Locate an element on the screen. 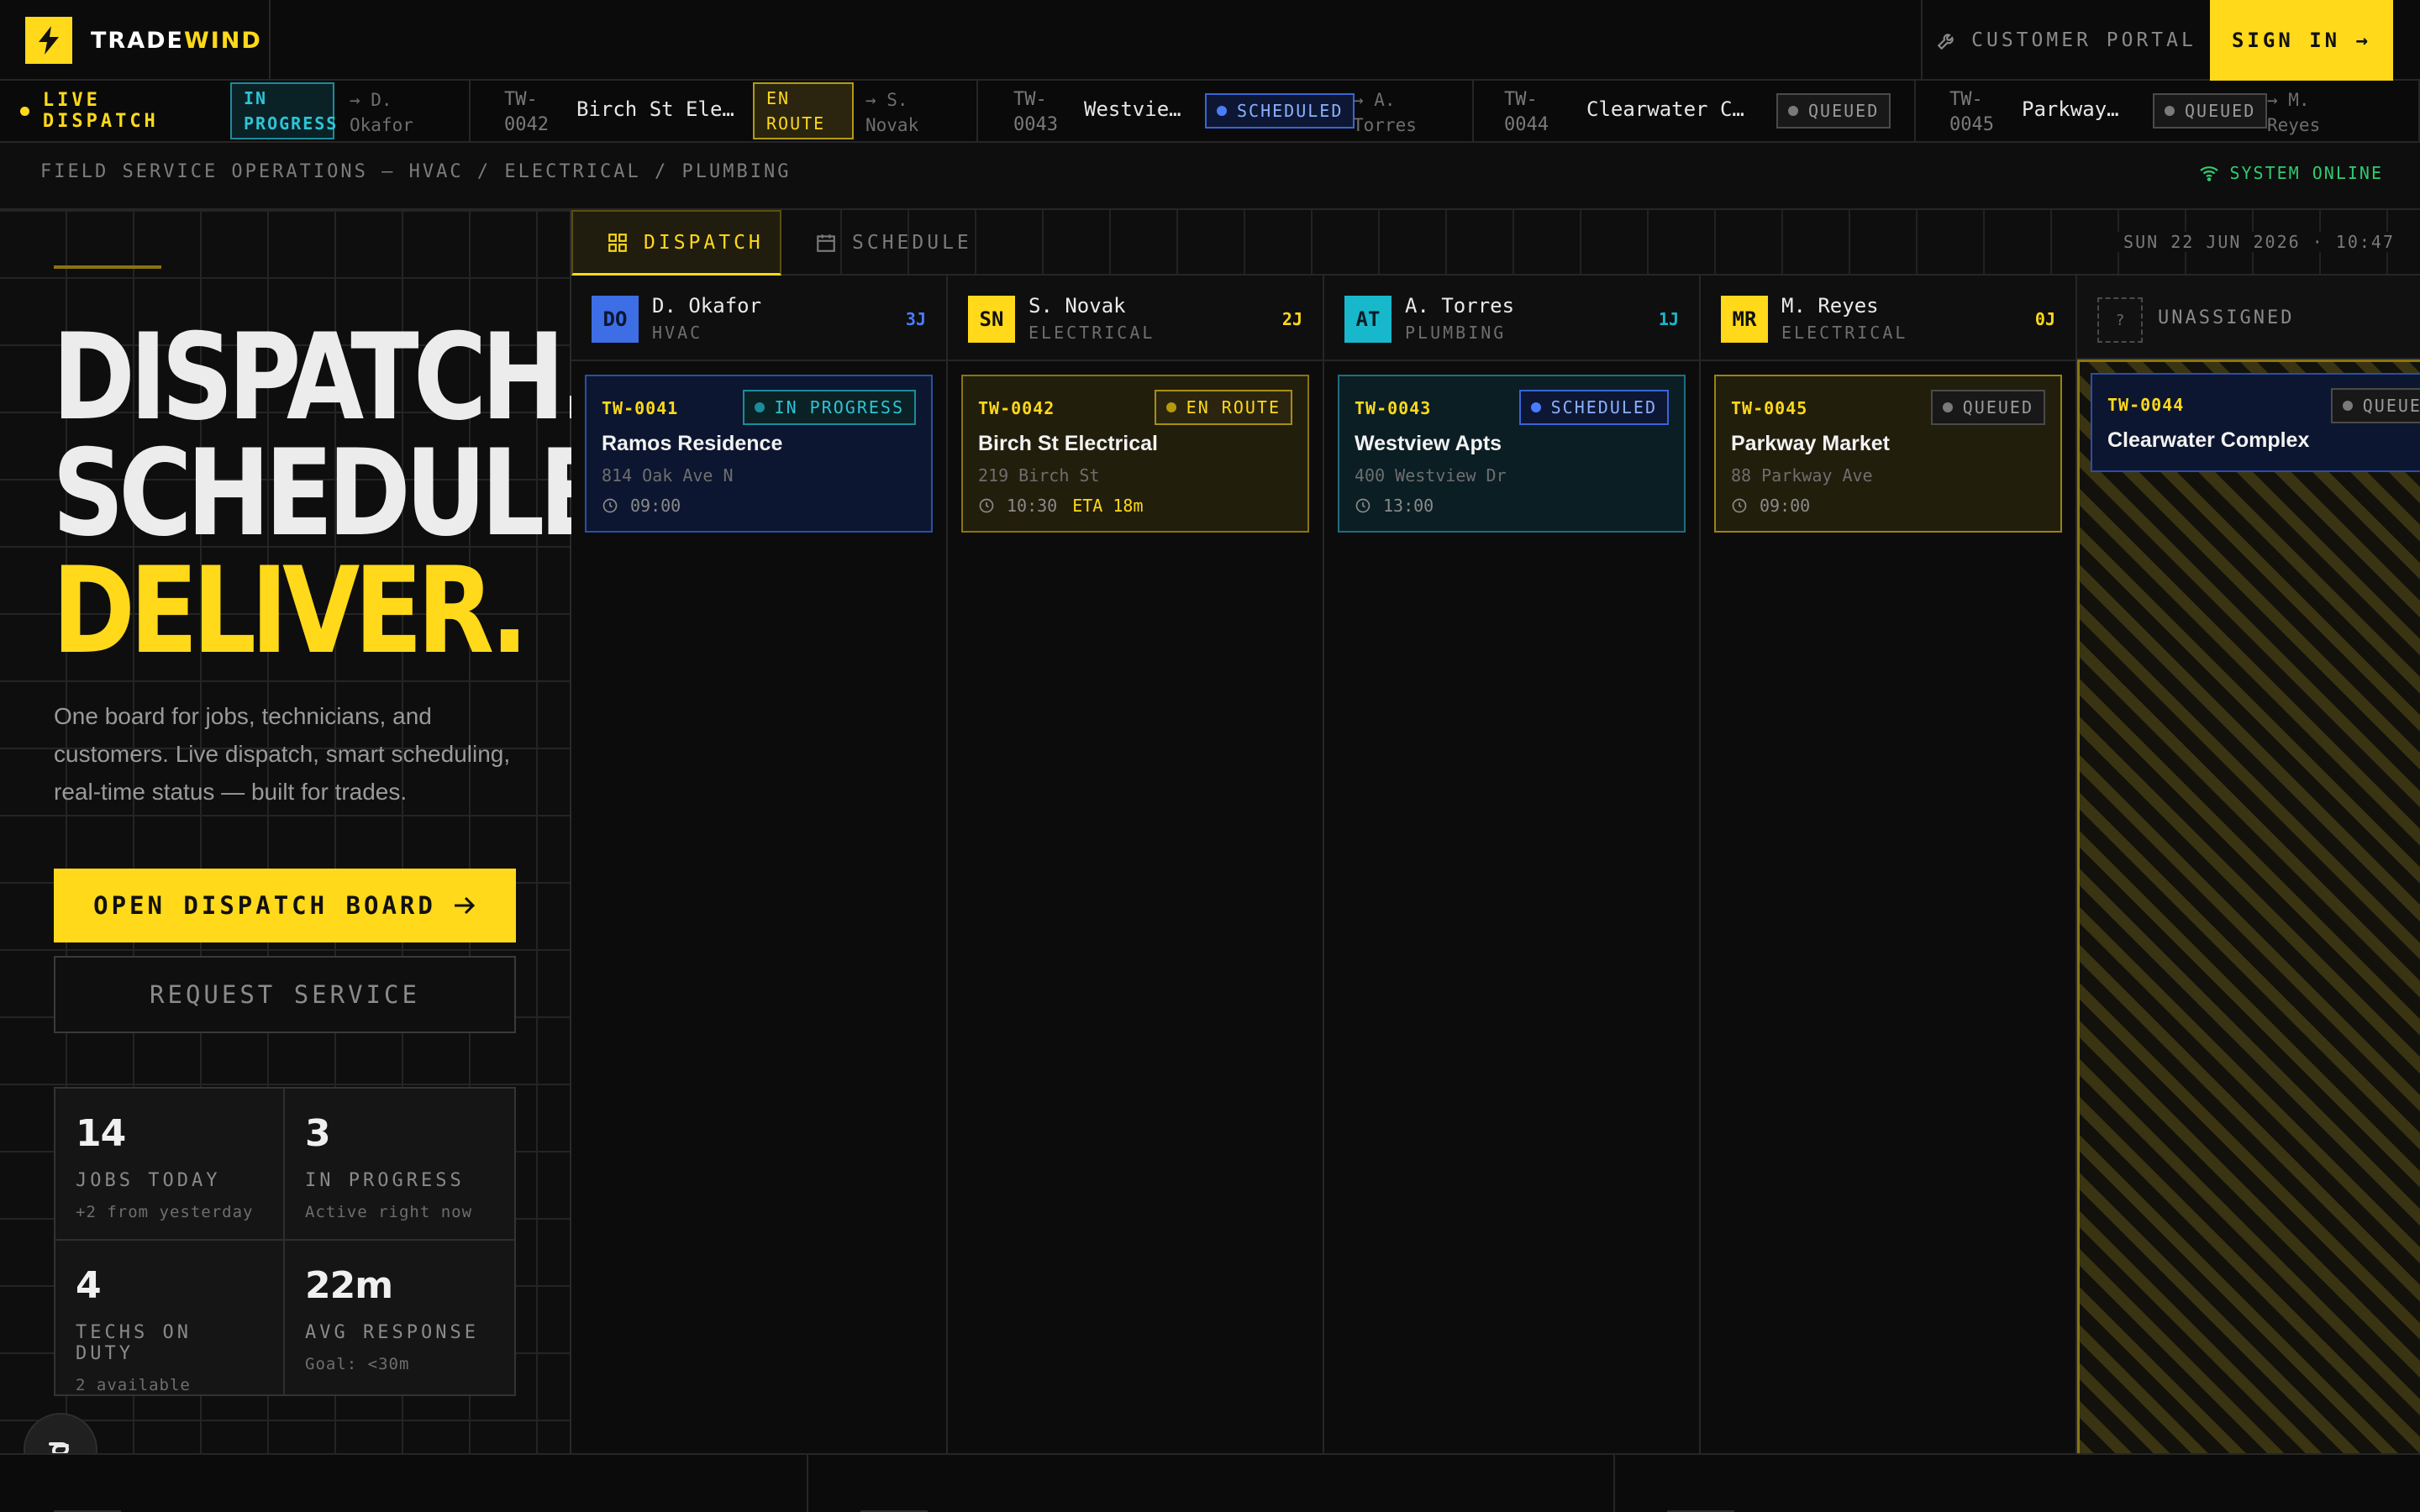  status-badge-en-route: EN ROUTE is located at coordinates (1223, 407).